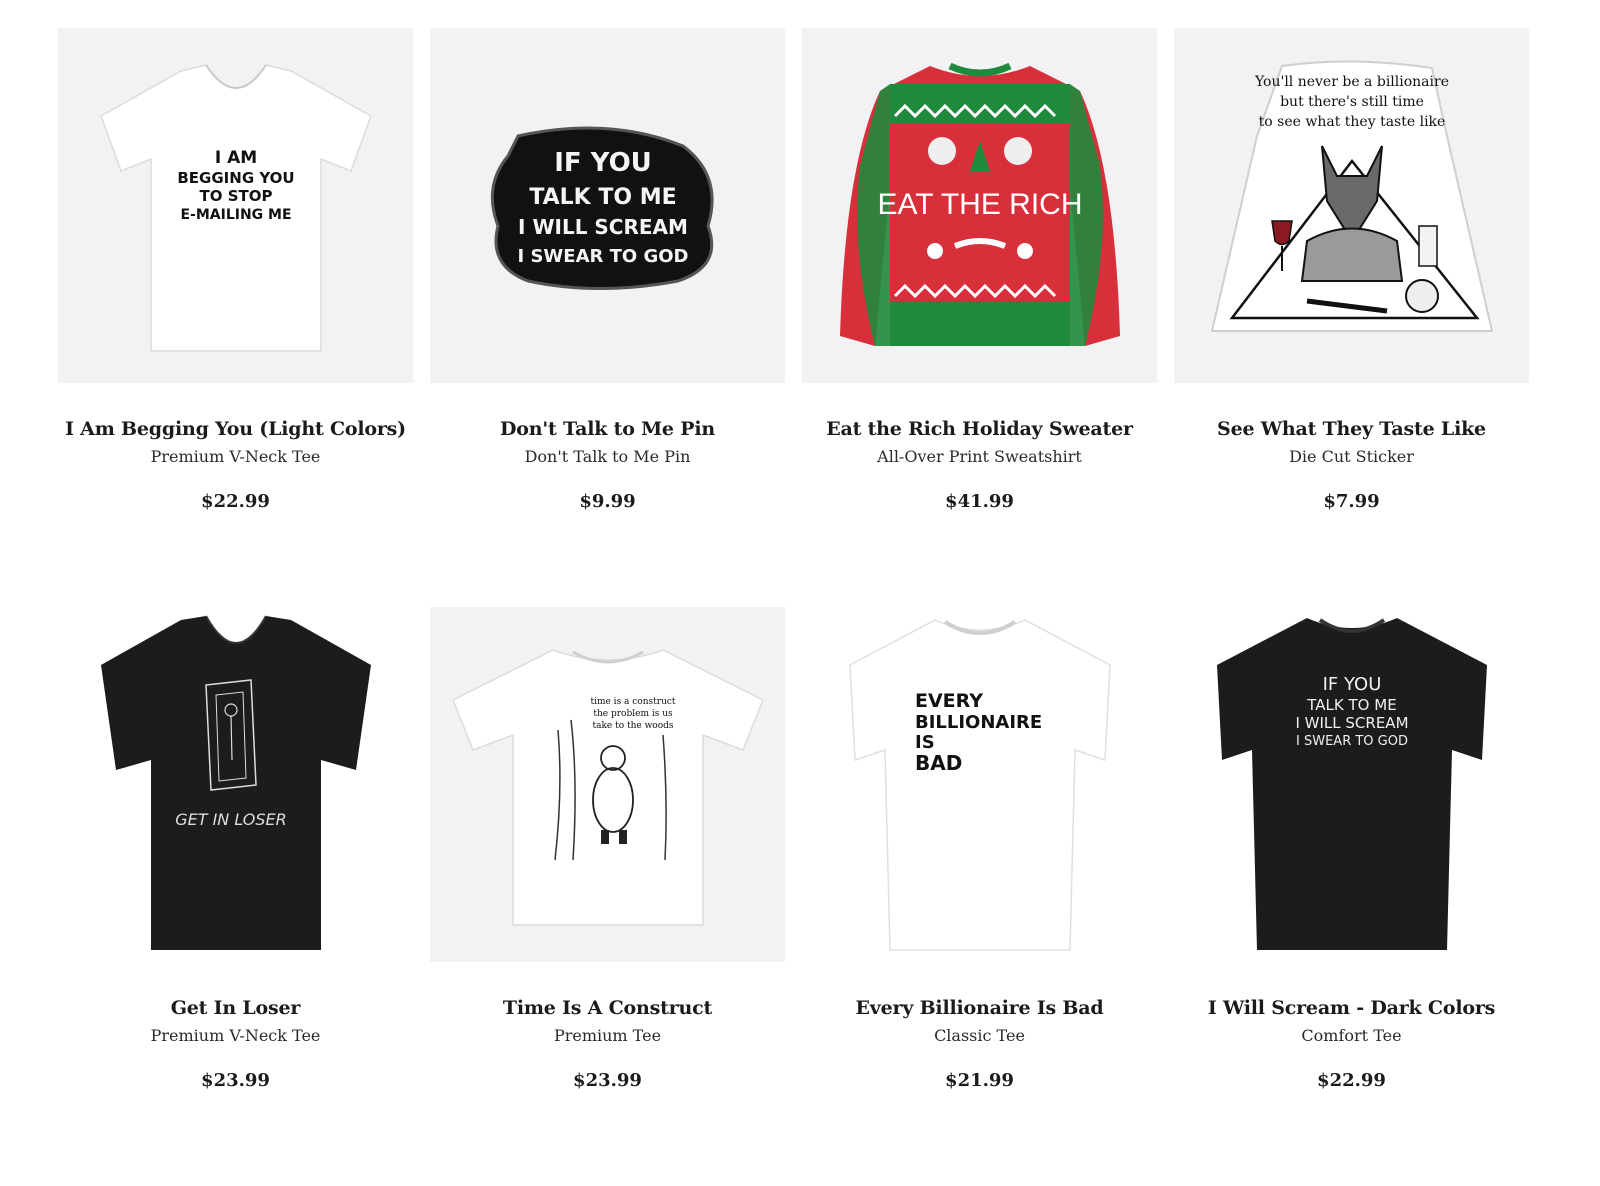 The height and width of the screenshot is (1186, 1600). I want to click on product-type: Classic Tee, so click(979, 1035).